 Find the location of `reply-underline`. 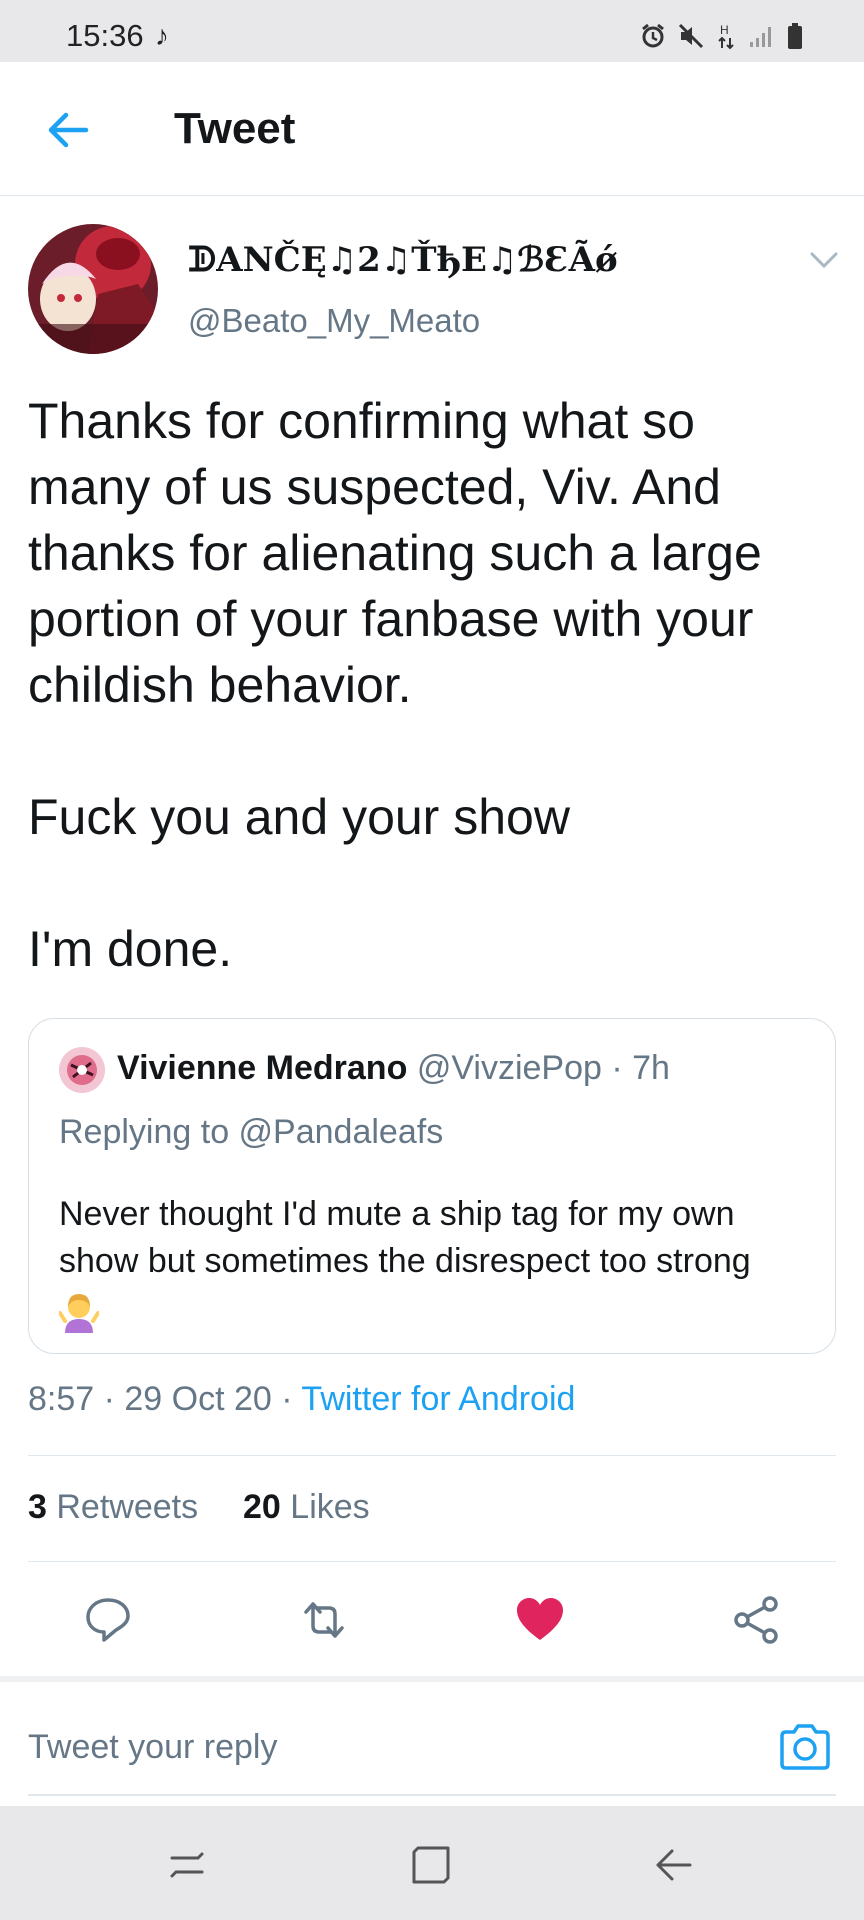

reply-underline is located at coordinates (432, 1795).